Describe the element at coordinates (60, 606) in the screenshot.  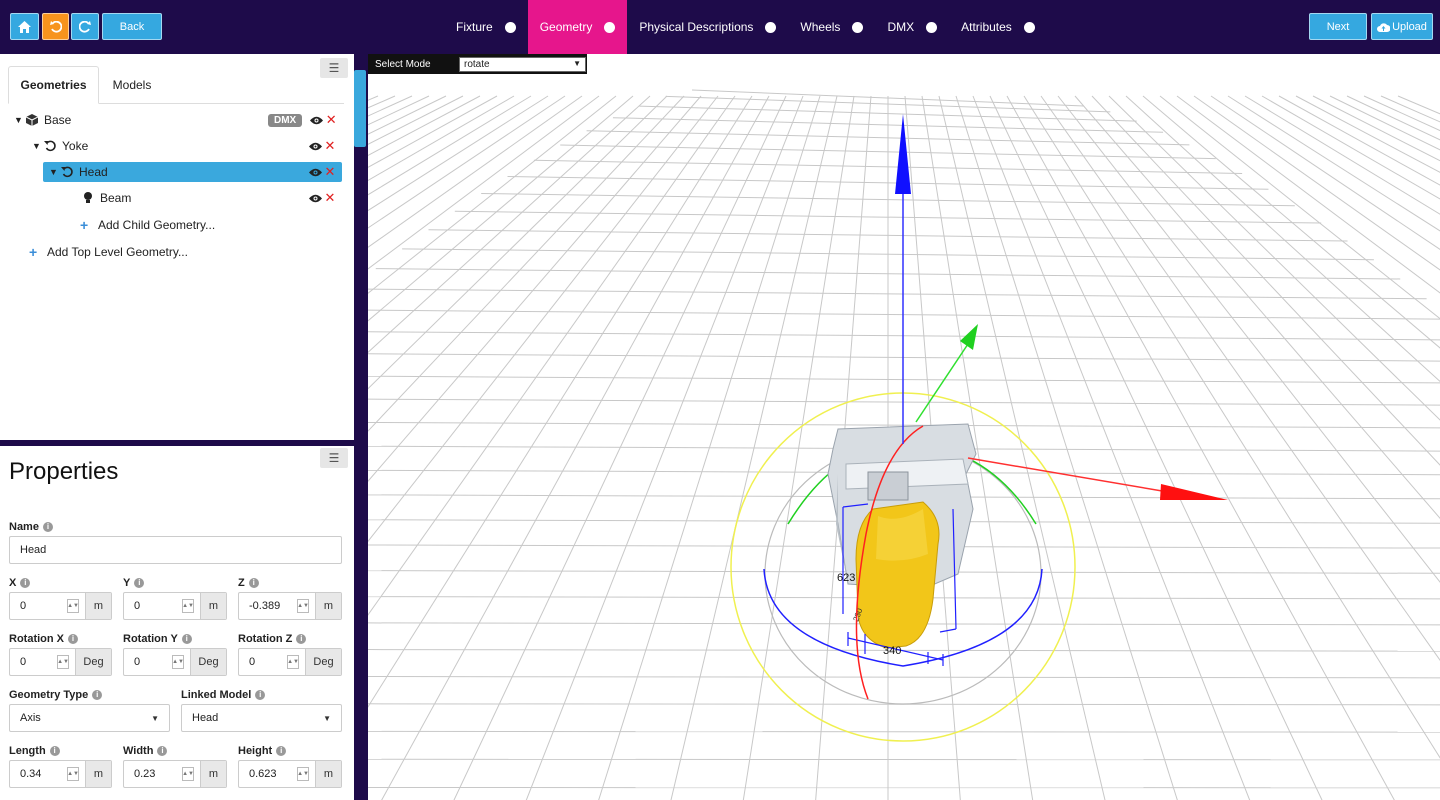
I see `x-field: 0 ▲▼ m` at that location.